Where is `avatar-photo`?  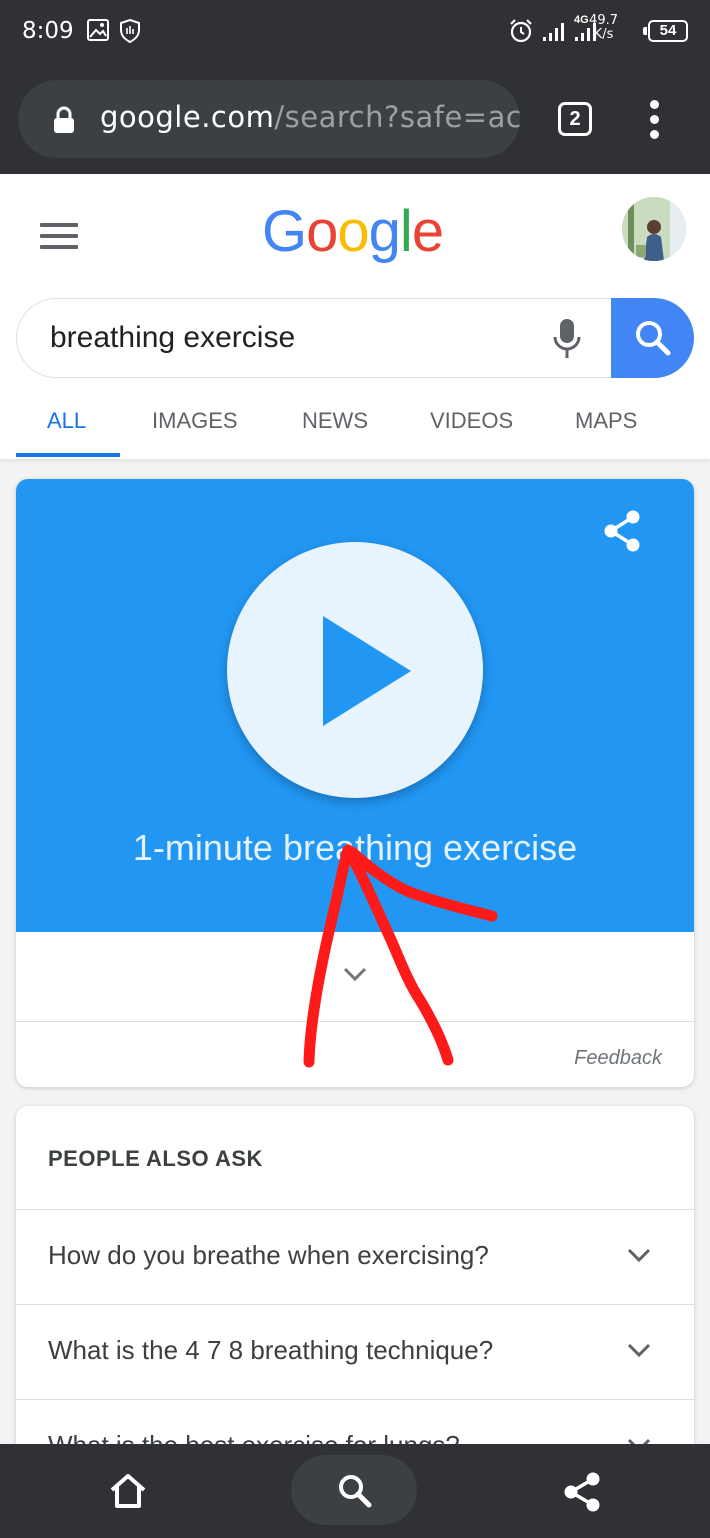
avatar-photo is located at coordinates (654, 229).